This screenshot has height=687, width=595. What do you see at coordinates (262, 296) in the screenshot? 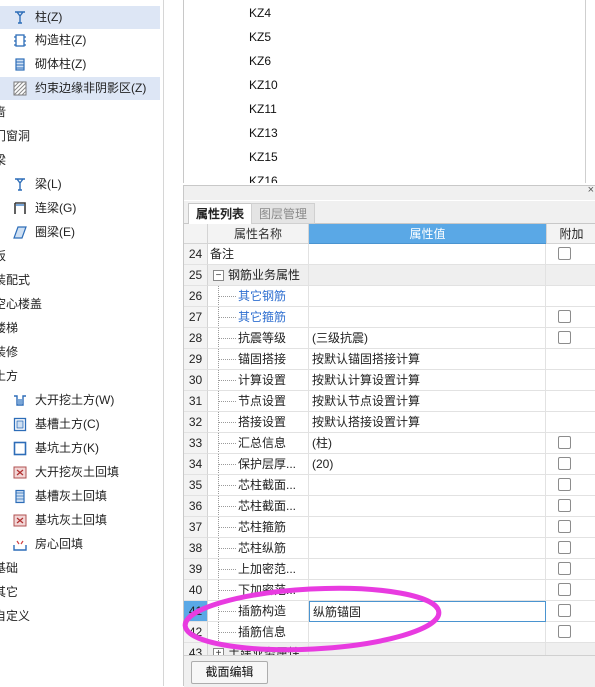
I see `property-name-text: 其它钢筋` at bounding box center [262, 296].